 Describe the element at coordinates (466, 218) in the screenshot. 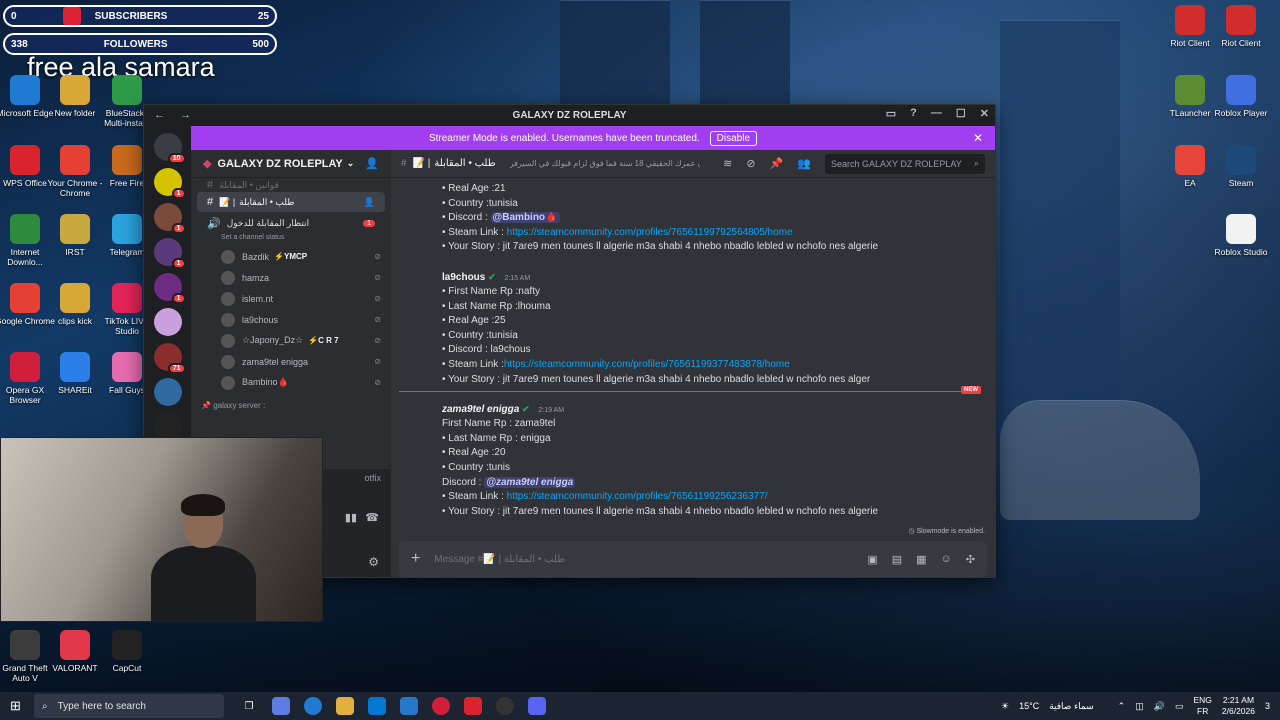

I see `line-text: • Discord :` at that location.